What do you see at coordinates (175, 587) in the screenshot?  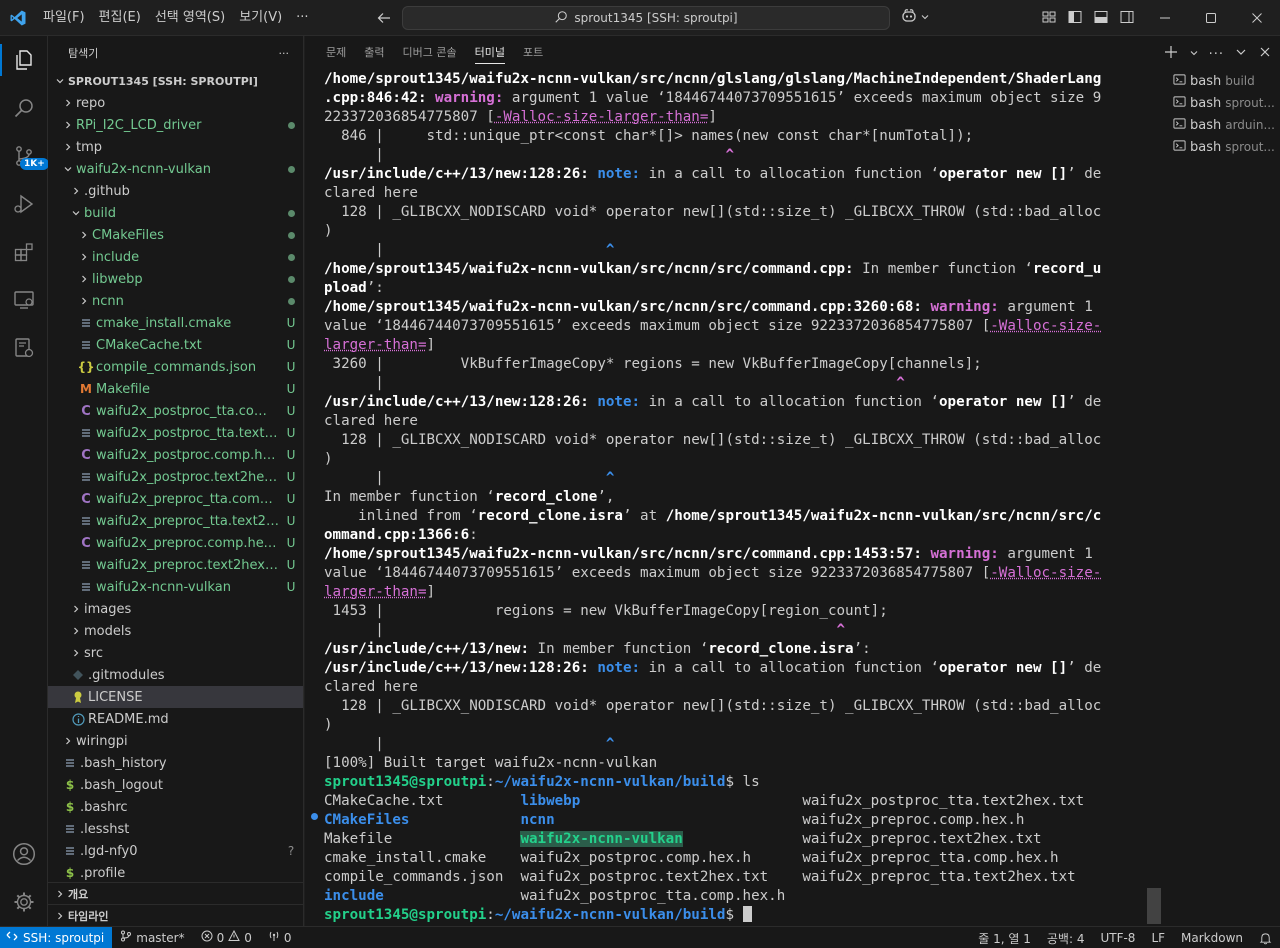 I see `file-item: waifu2x-ncnn-vulkan U` at bounding box center [175, 587].